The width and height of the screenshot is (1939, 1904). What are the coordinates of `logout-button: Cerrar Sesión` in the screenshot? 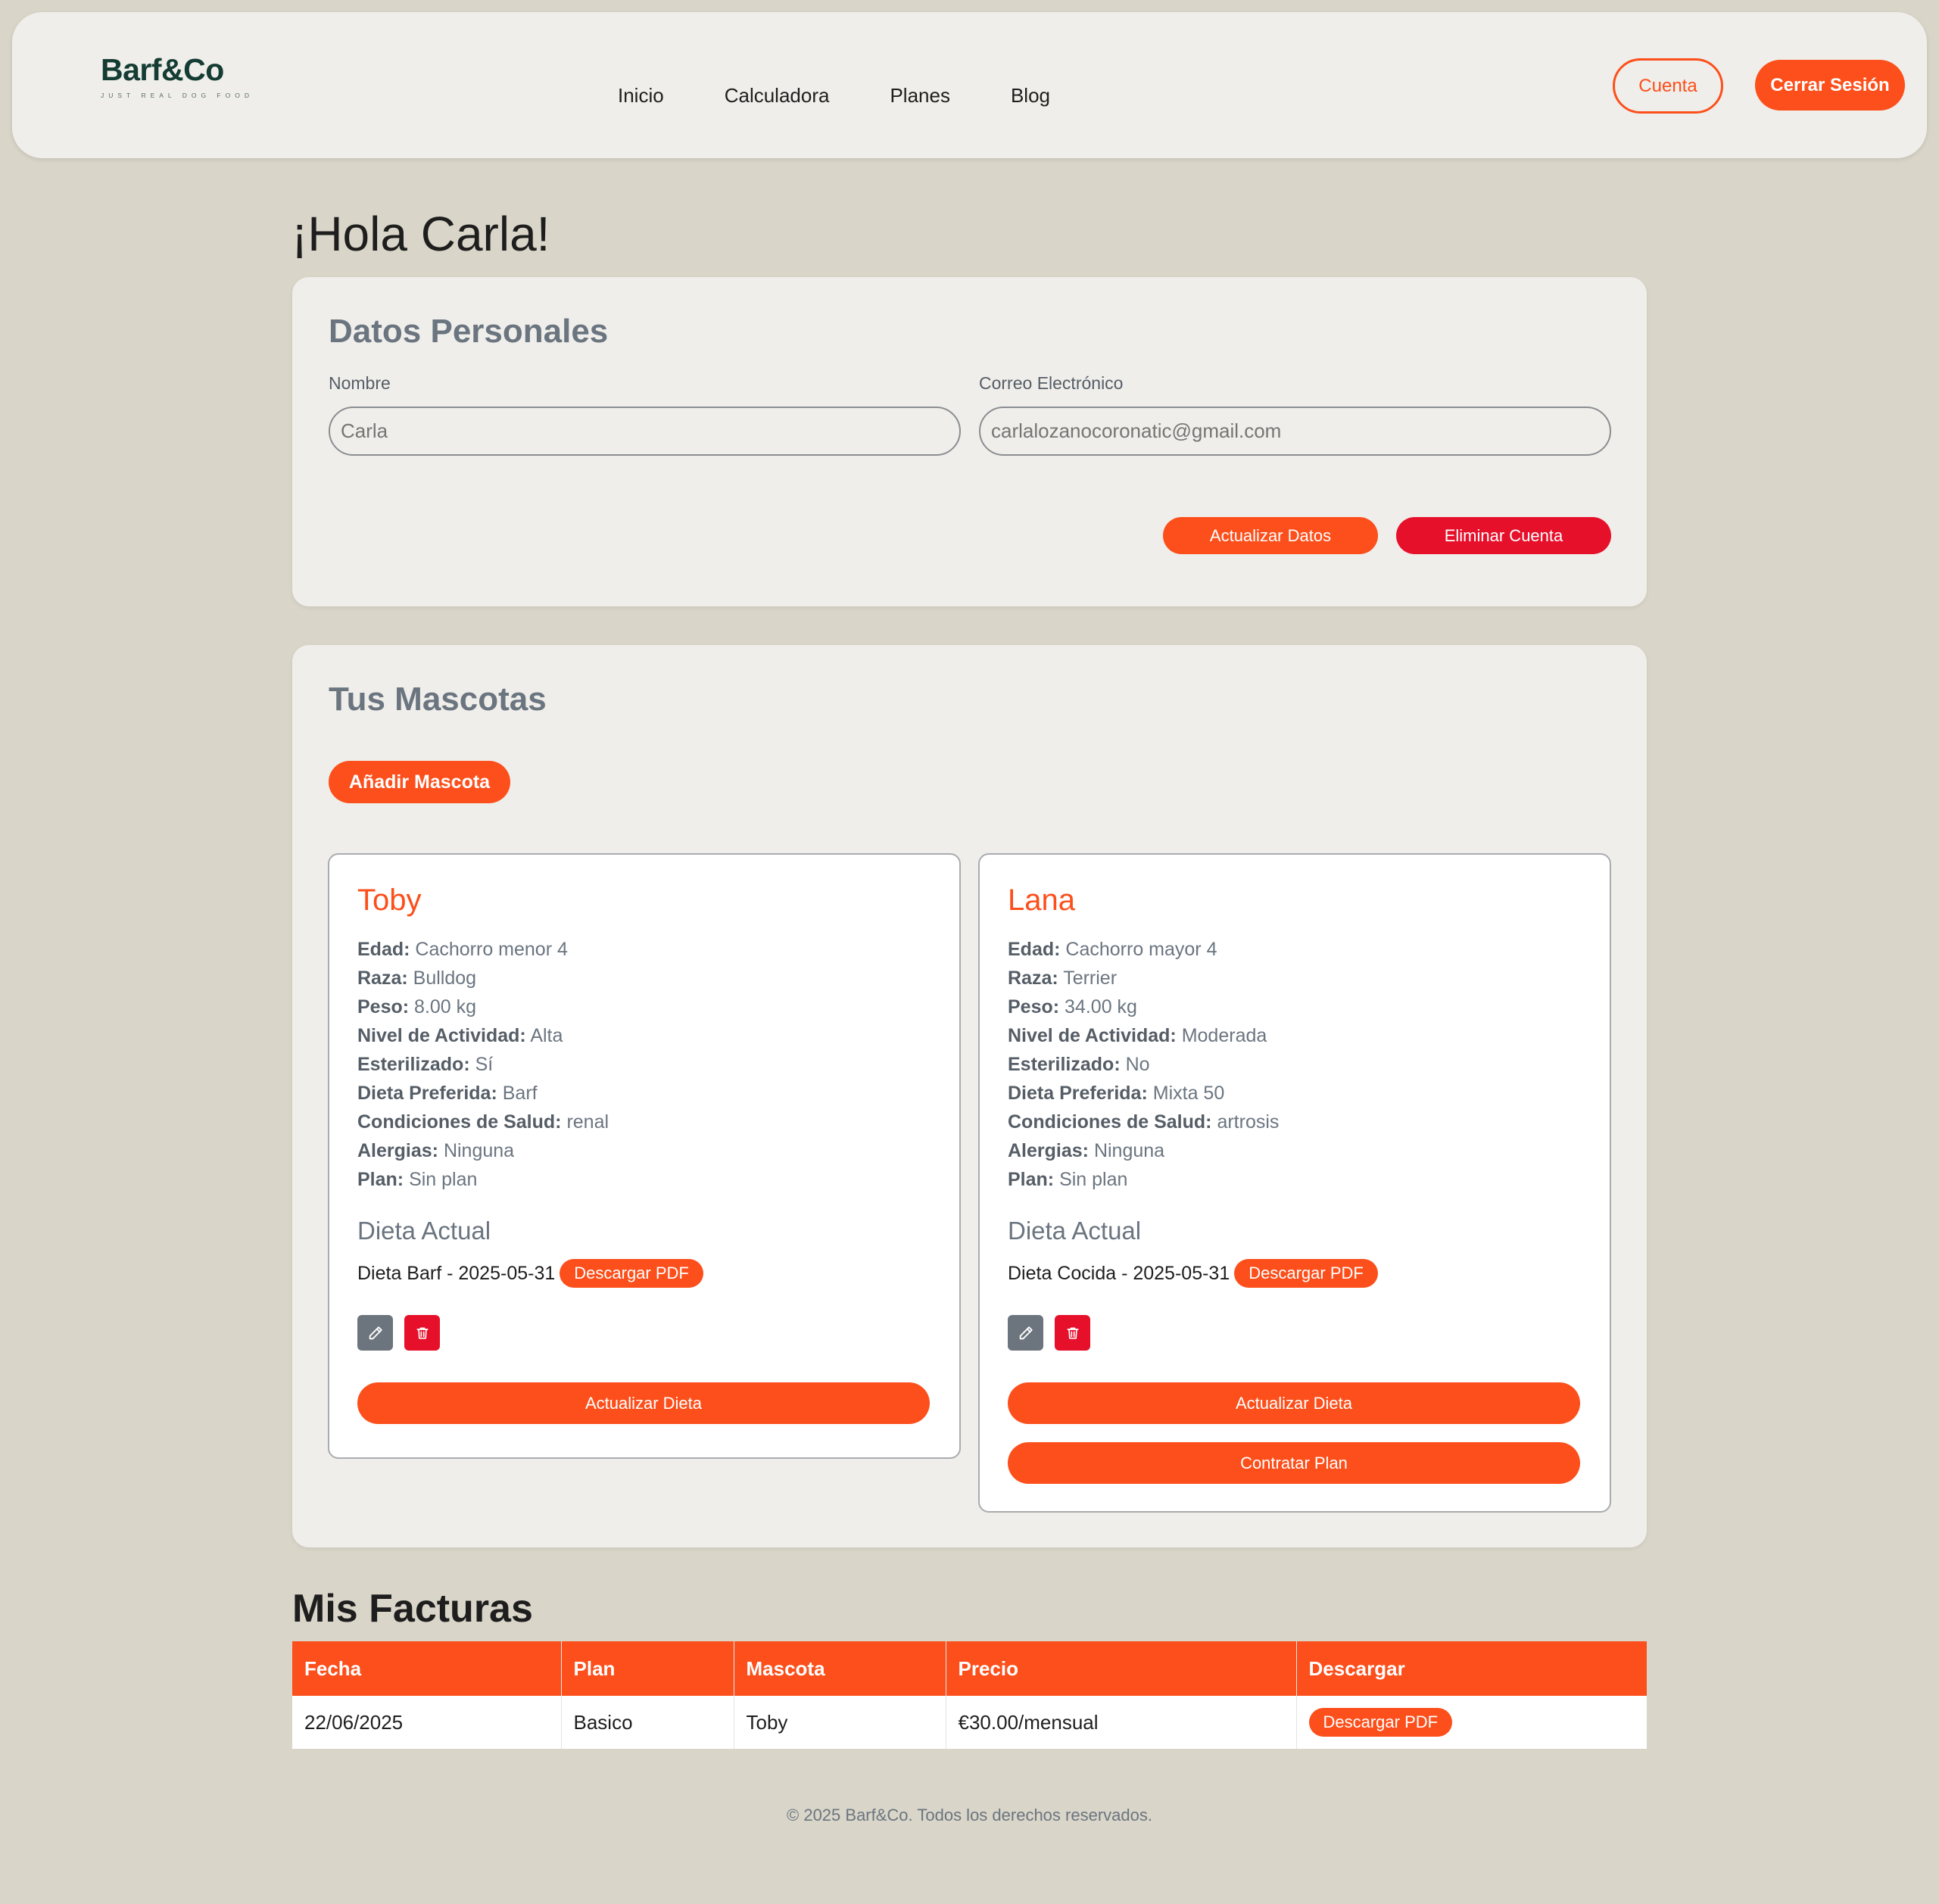 It's located at (1830, 85).